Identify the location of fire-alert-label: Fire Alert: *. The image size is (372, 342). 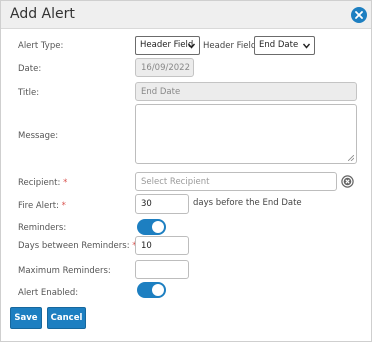
(42, 206).